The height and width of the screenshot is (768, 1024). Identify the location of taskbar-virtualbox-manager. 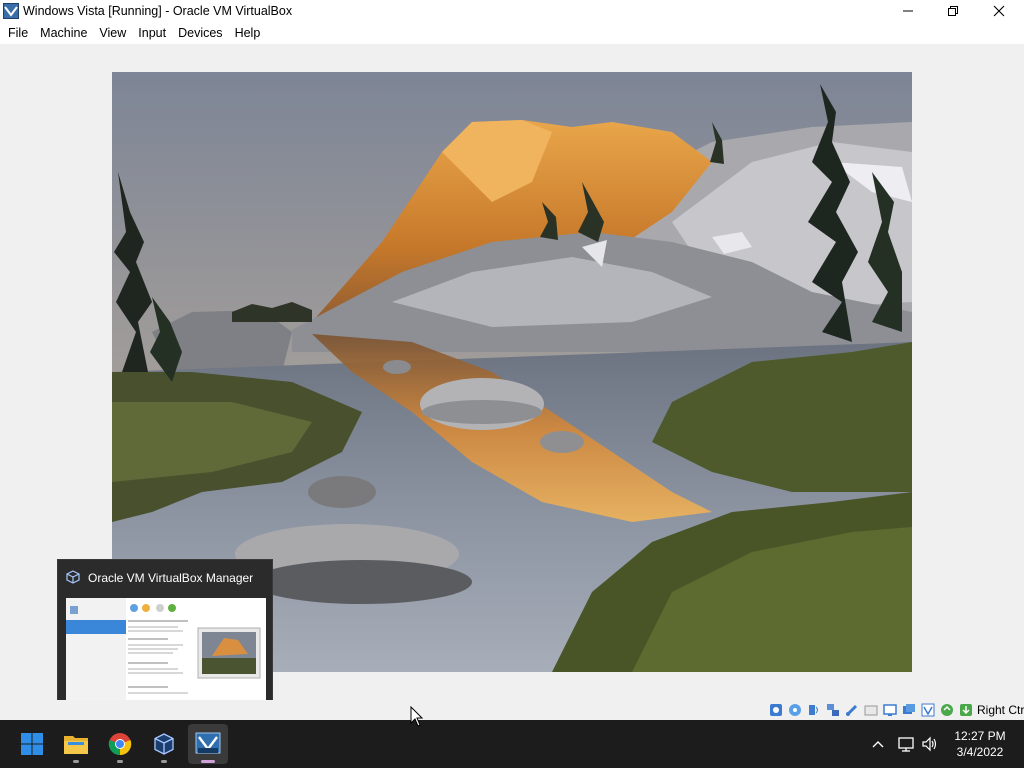
(164, 744).